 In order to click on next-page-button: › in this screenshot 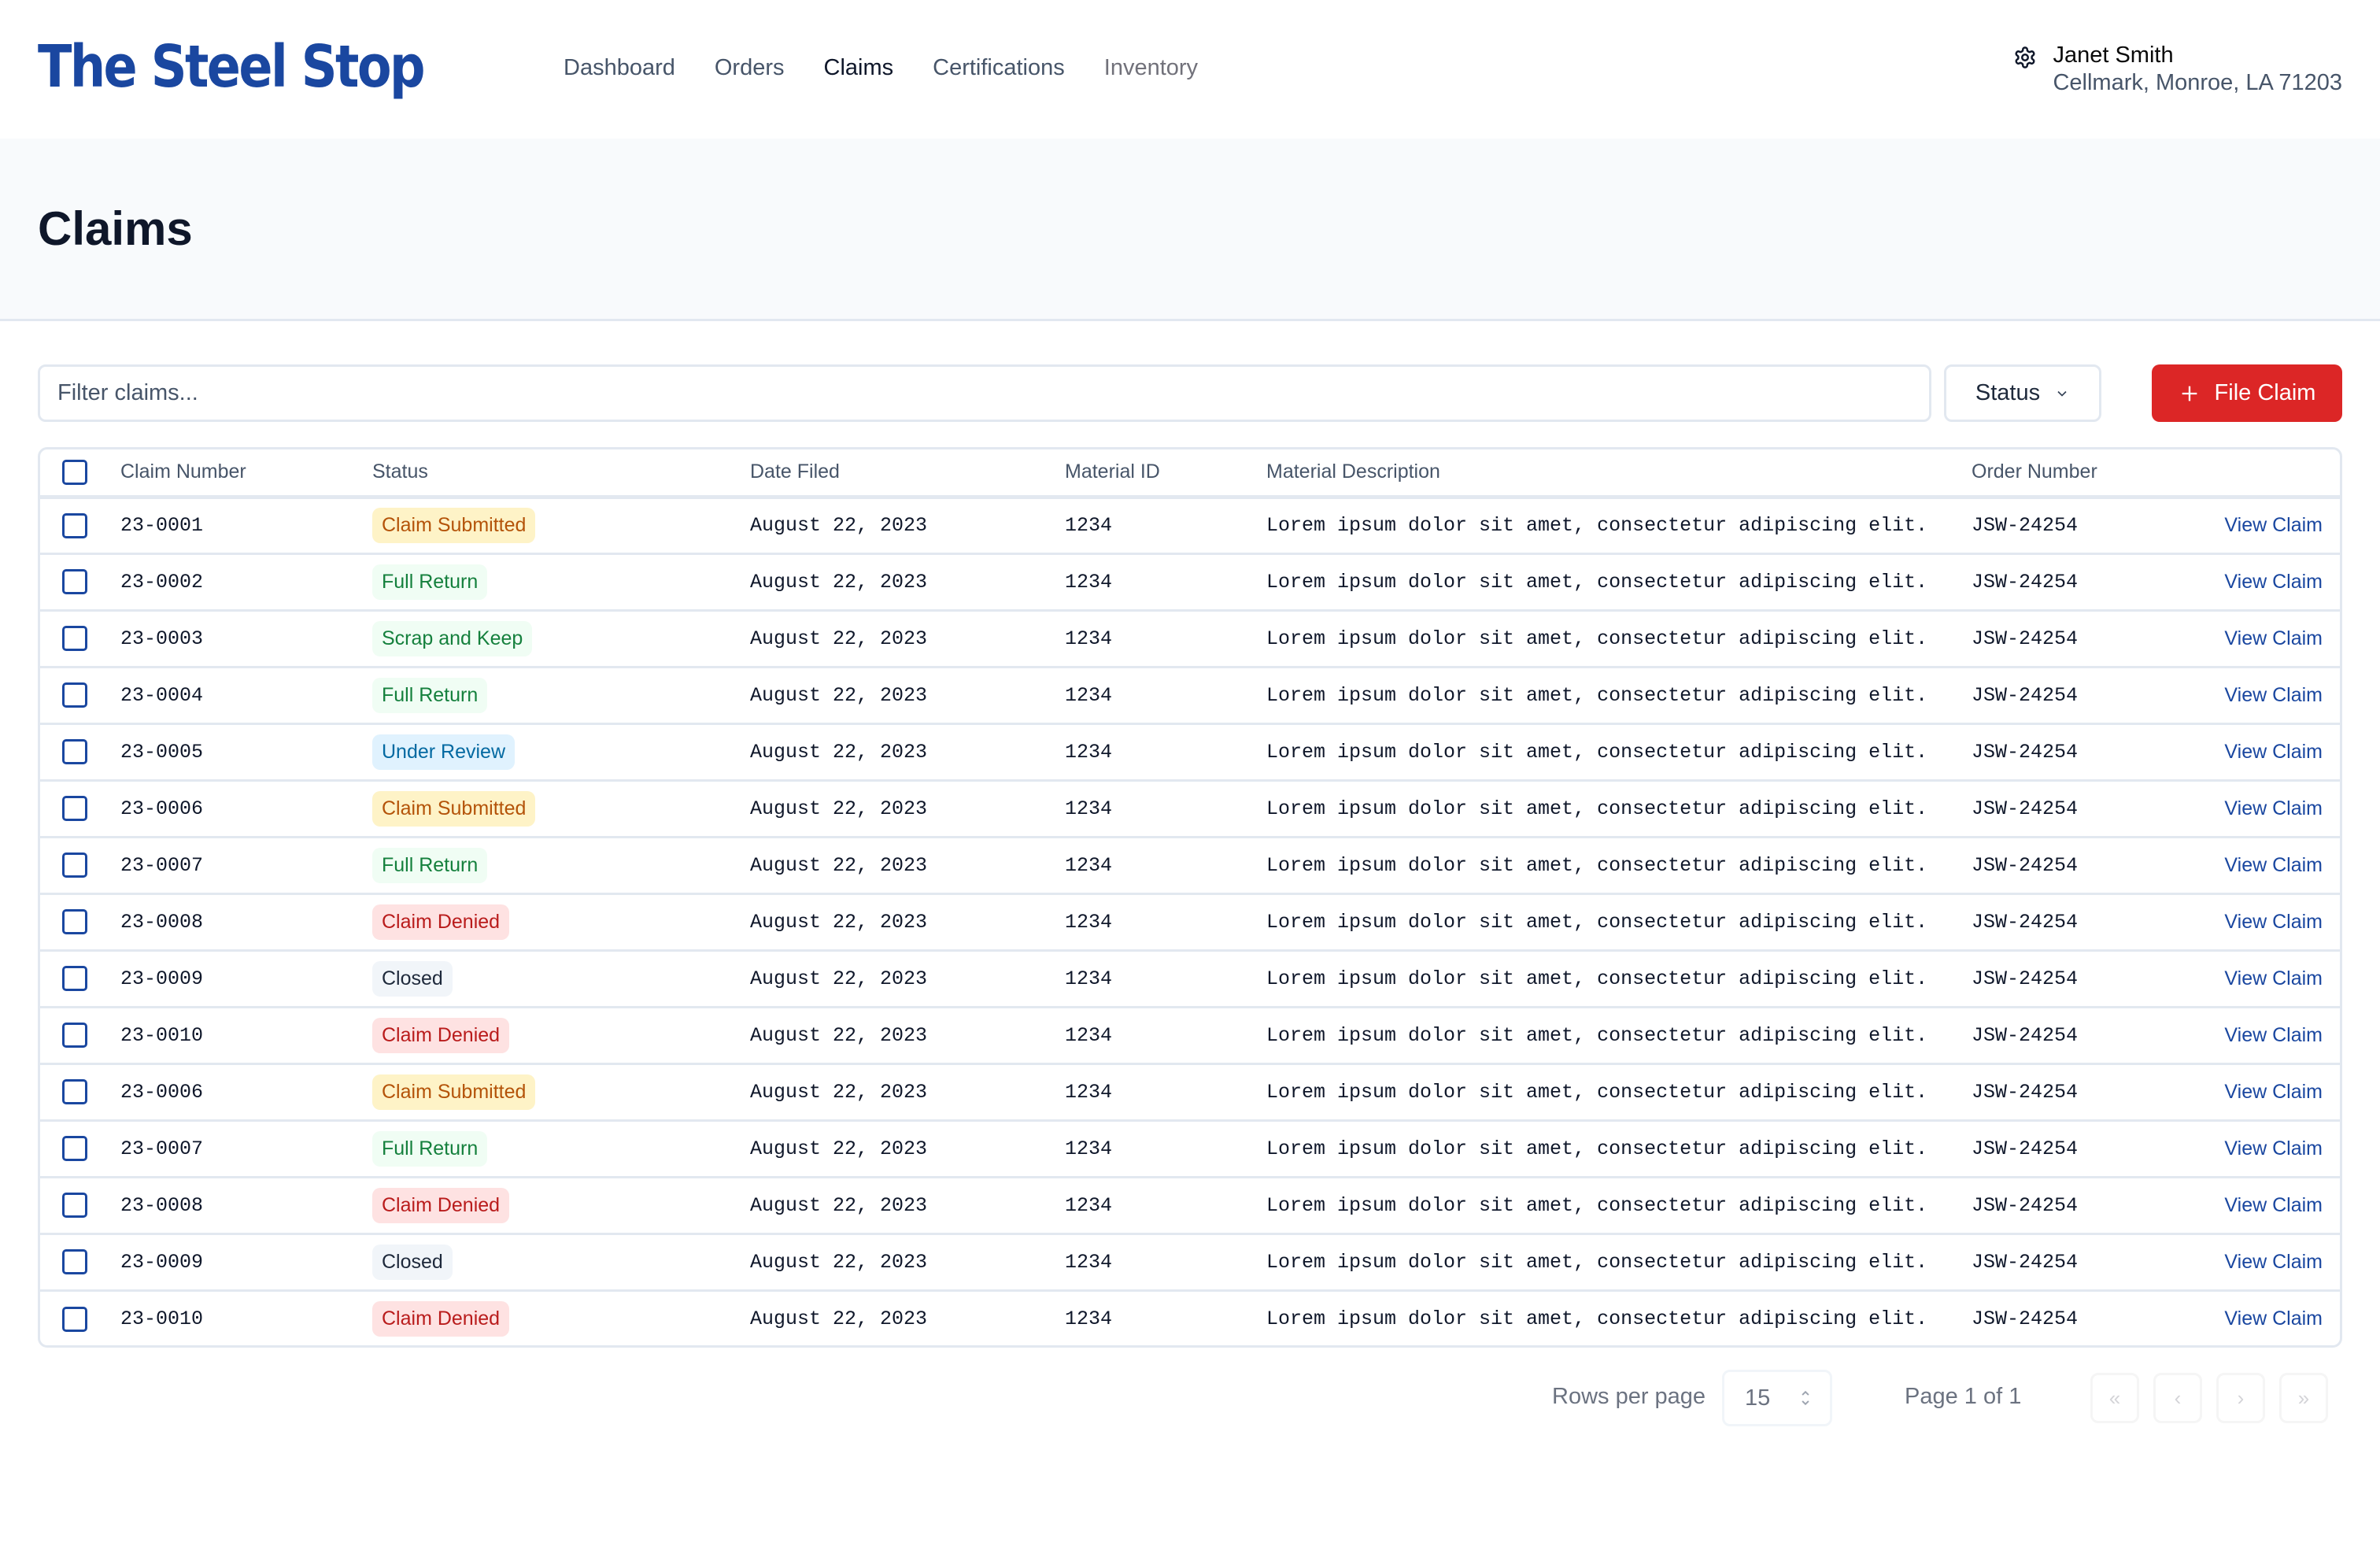, I will do `click(2240, 1398)`.